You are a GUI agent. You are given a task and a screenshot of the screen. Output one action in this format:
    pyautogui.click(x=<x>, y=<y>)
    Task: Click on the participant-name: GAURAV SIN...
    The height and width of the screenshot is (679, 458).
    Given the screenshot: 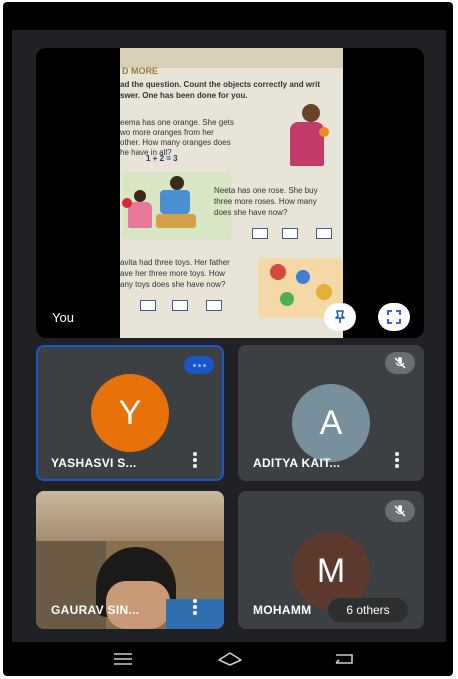 What is the action you would take?
    pyautogui.click(x=95, y=610)
    